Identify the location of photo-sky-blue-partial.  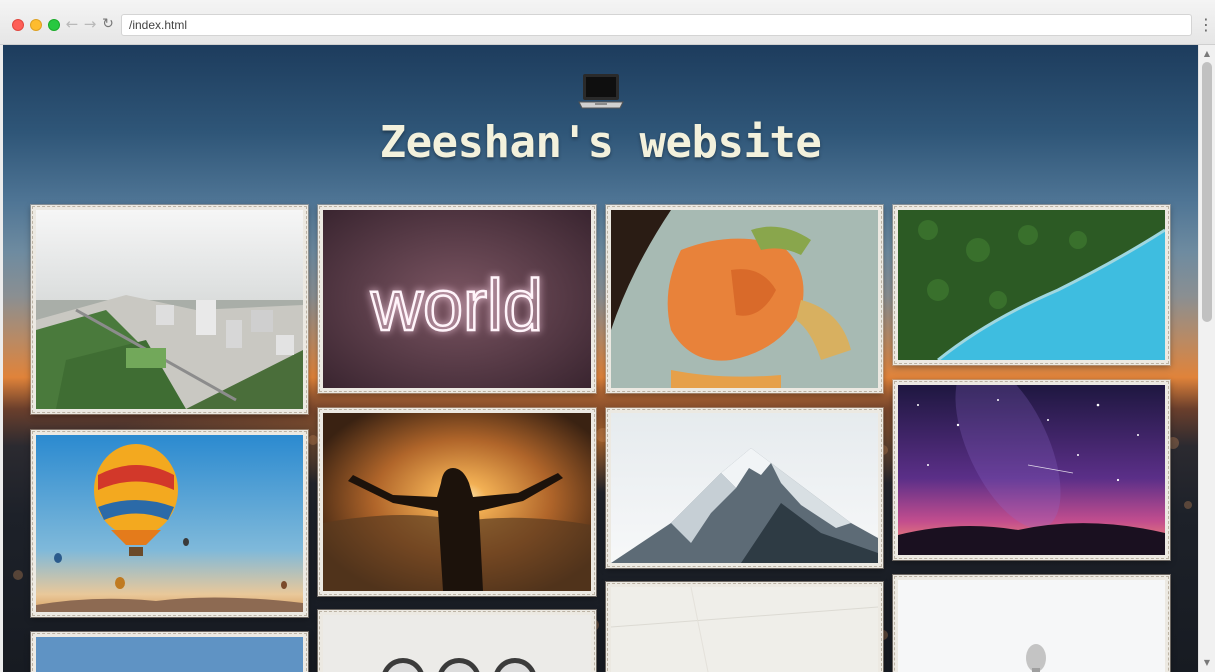
(169, 652).